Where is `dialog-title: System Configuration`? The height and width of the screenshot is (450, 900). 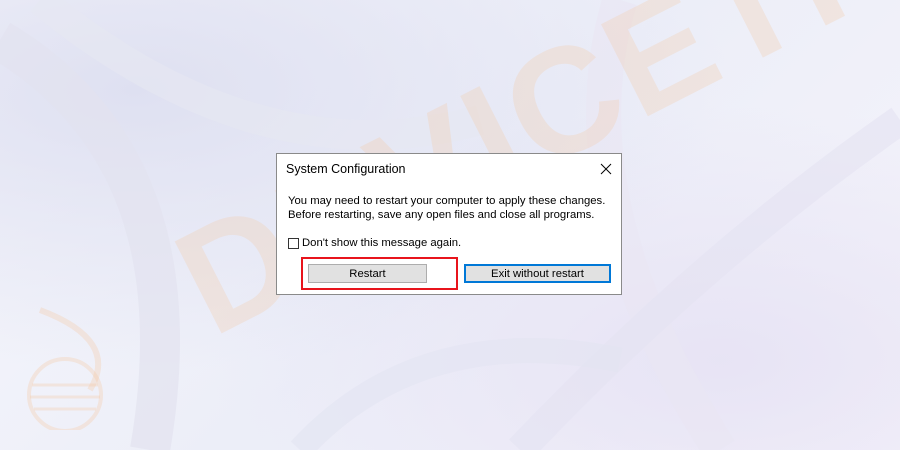
dialog-title: System Configuration is located at coordinates (346, 169).